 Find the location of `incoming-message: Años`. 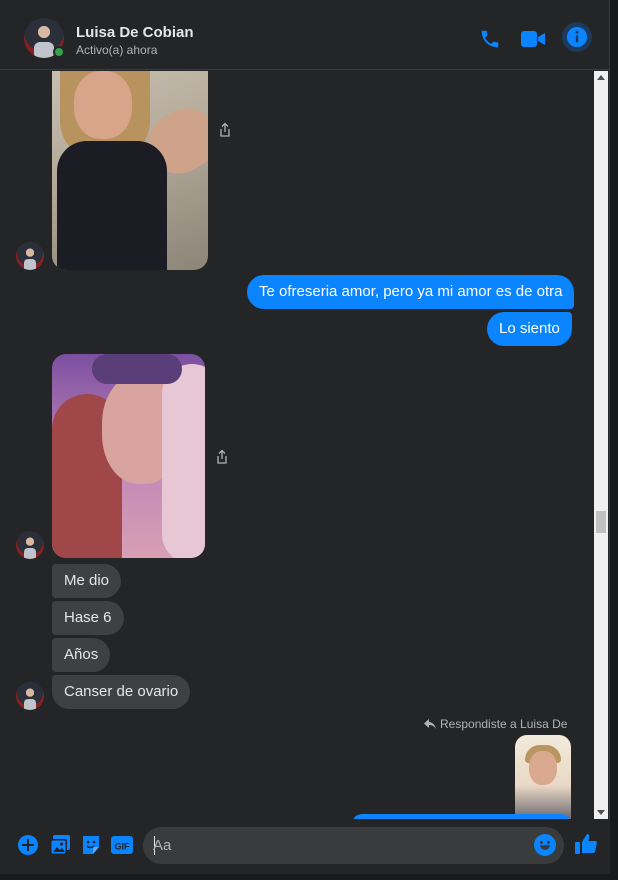

incoming-message: Años is located at coordinates (81, 655).